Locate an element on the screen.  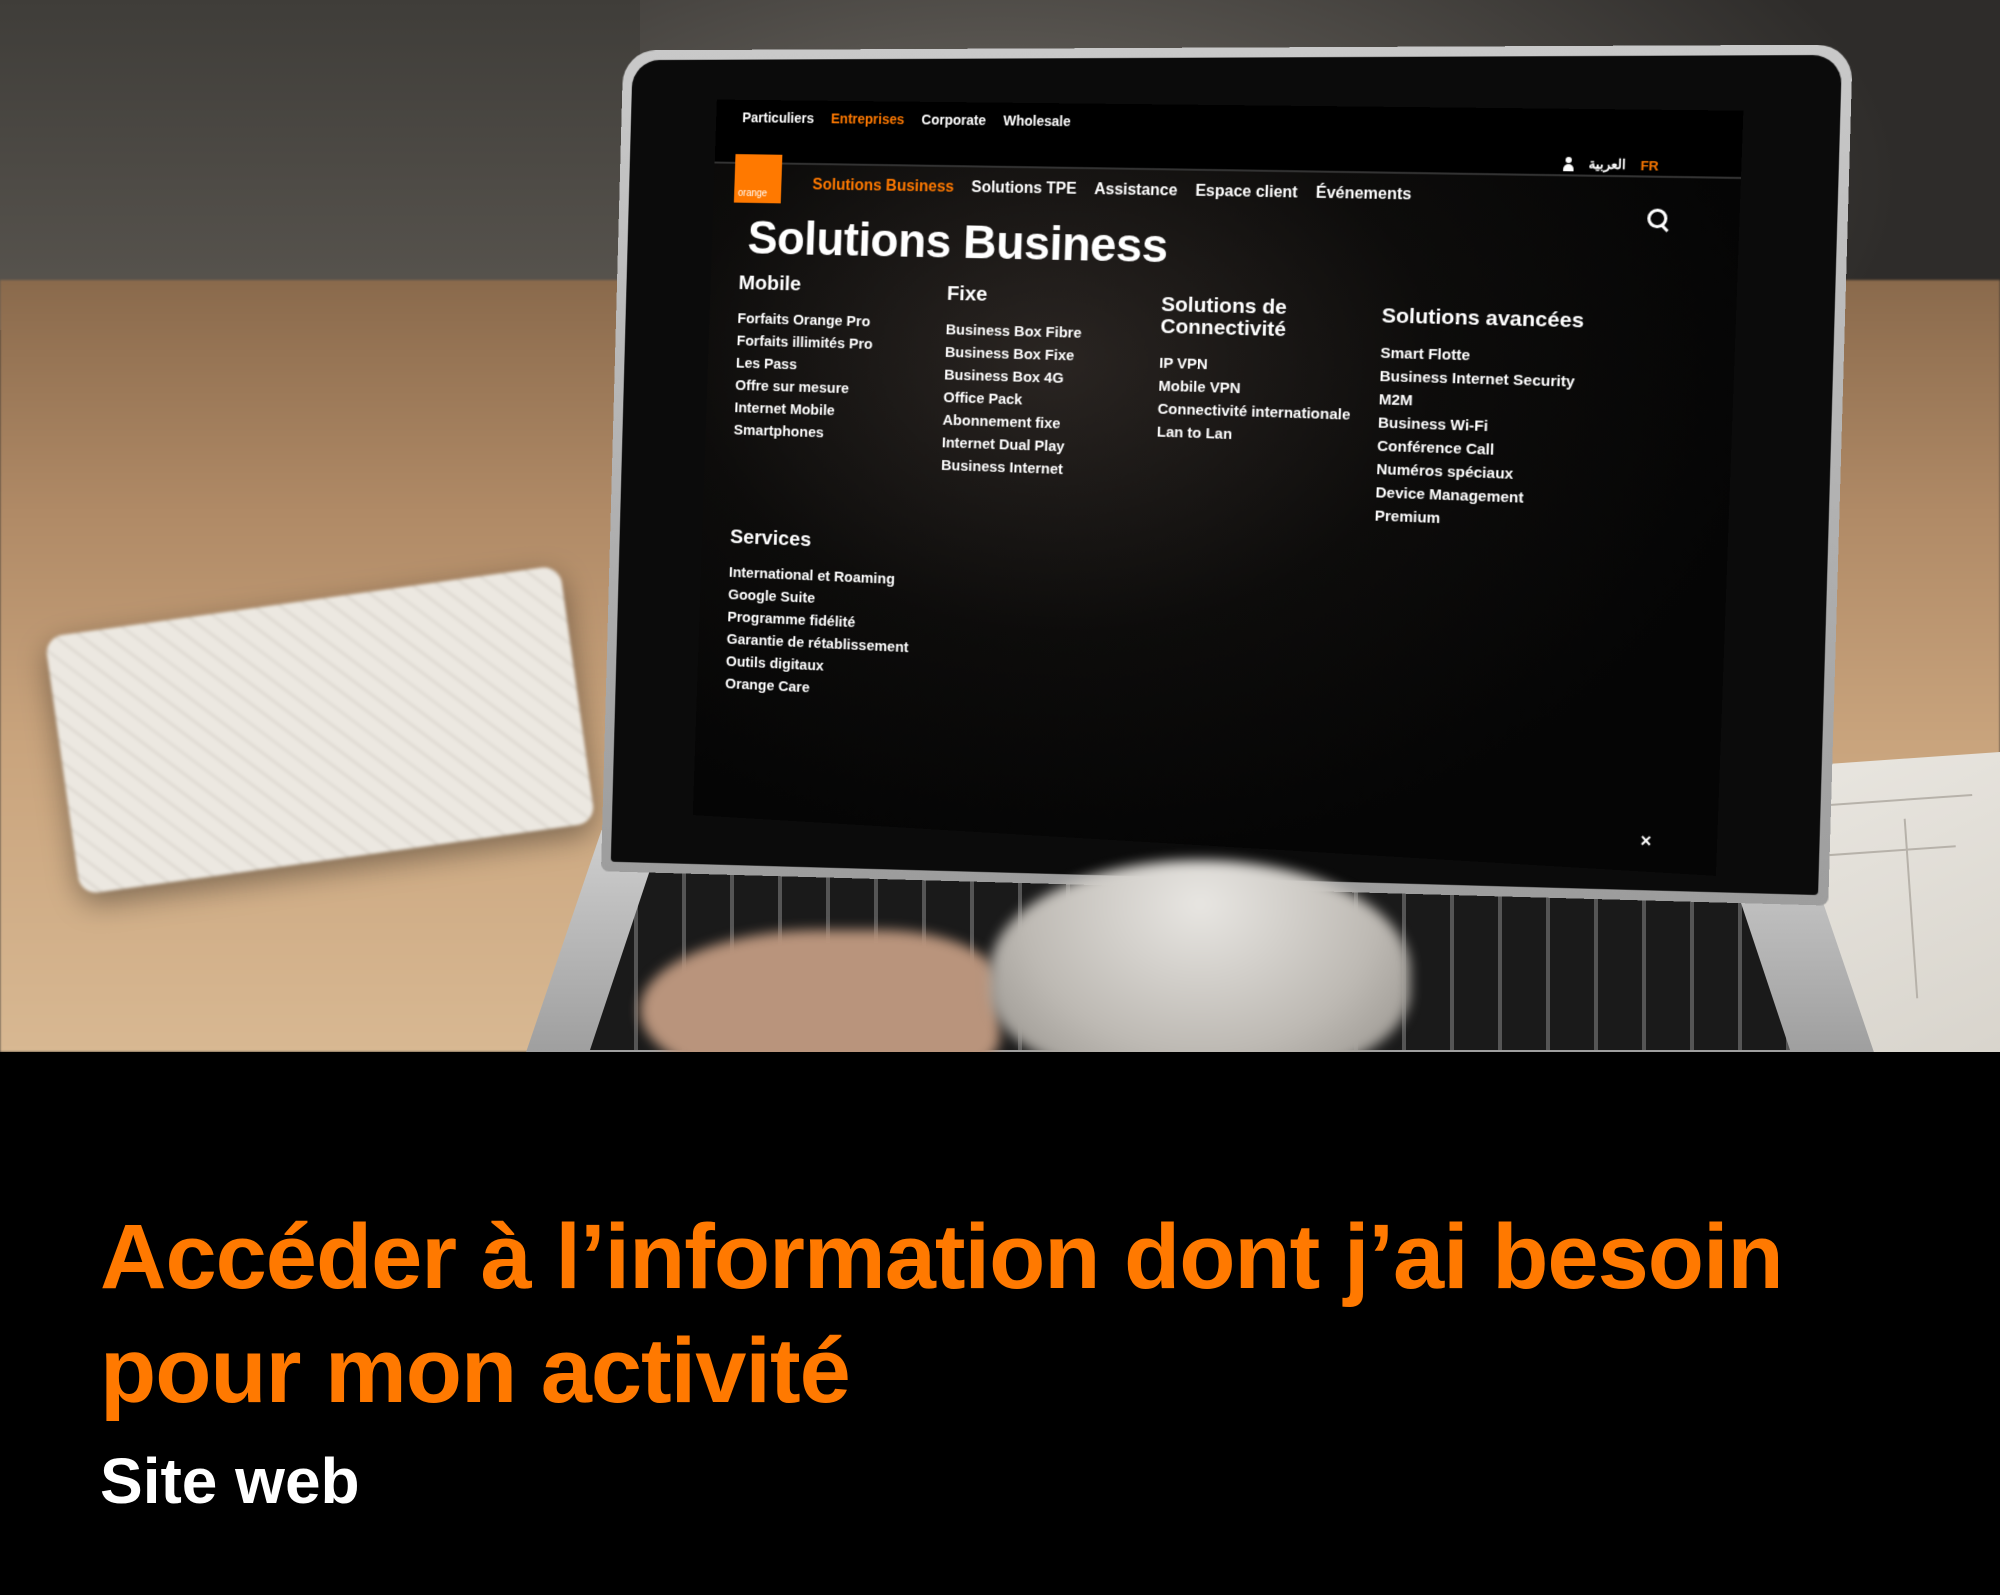
column-title: Solutions avancées is located at coordinates (1505, 319).